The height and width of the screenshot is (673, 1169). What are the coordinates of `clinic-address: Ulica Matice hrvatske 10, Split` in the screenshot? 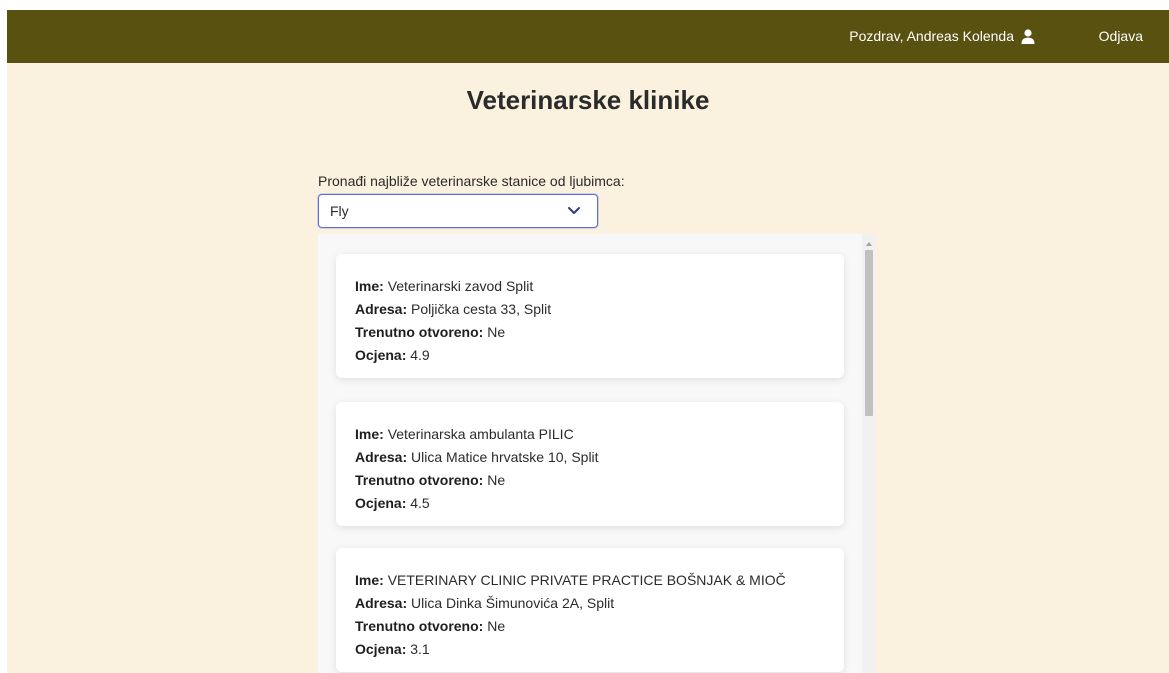 It's located at (505, 457).